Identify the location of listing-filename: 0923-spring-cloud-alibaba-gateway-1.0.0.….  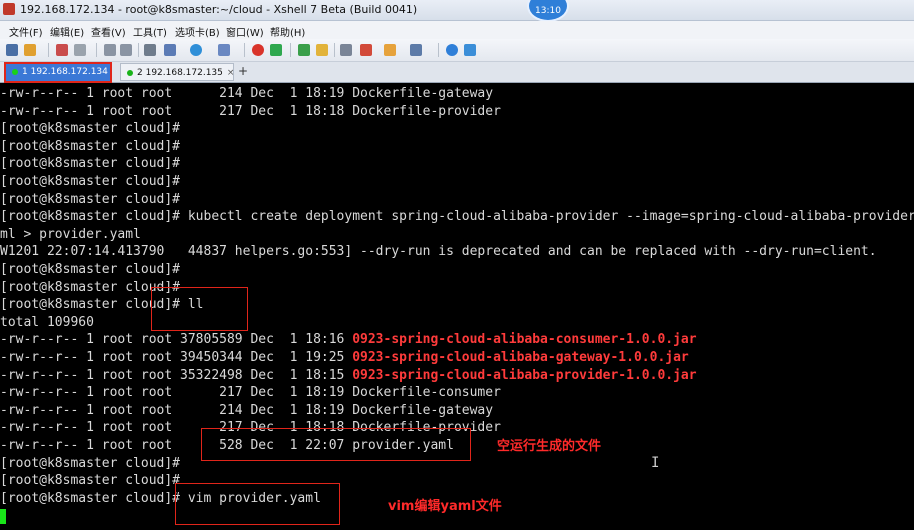
(520, 357).